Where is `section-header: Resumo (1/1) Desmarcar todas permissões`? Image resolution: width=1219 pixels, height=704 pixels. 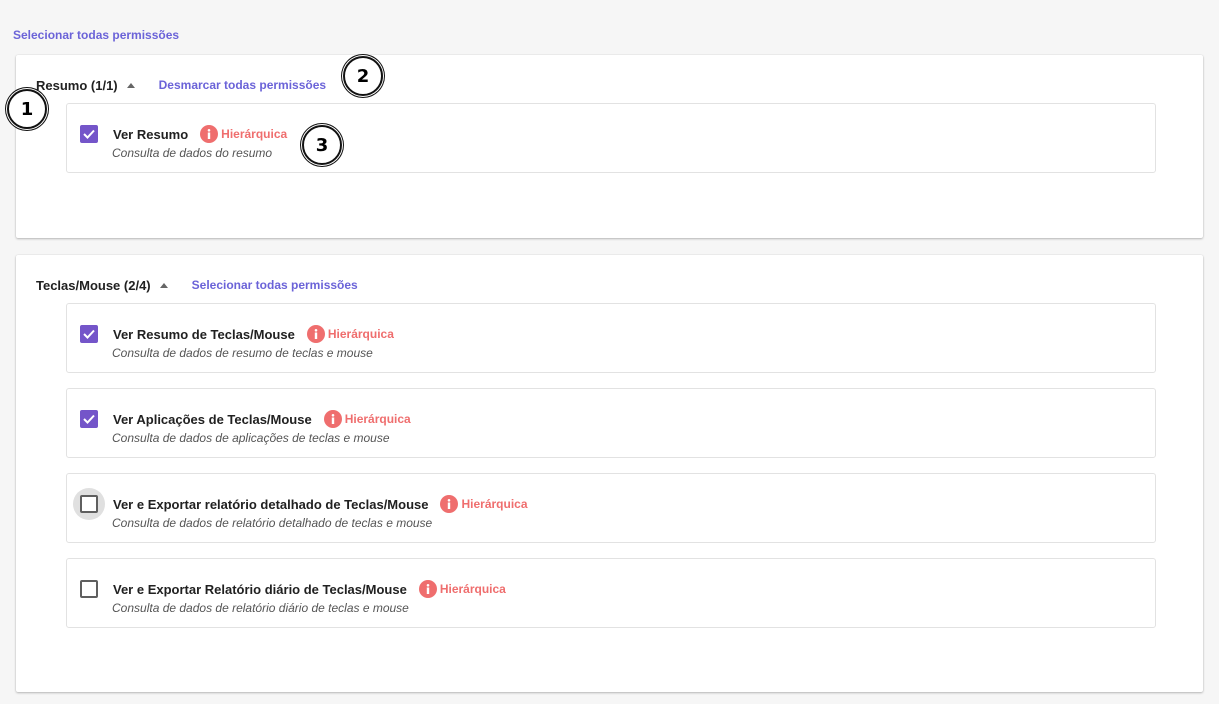
section-header: Resumo (1/1) Desmarcar todas permissões is located at coordinates (181, 85).